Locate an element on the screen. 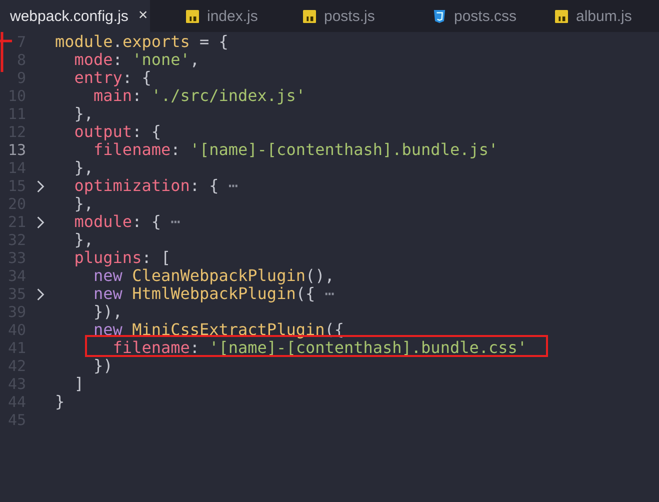  editor-tab: album.js is located at coordinates (607, 16).